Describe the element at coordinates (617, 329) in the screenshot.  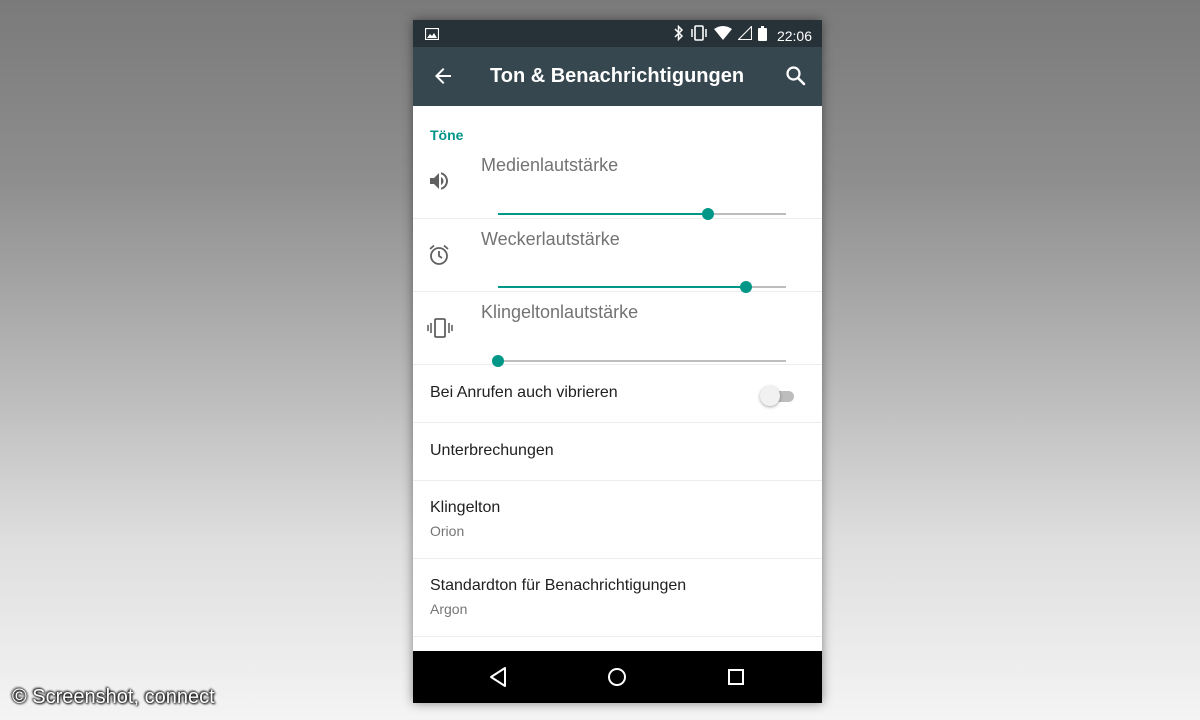
I see `ringtone-volume-row: Klingeltonlautstärke` at that location.